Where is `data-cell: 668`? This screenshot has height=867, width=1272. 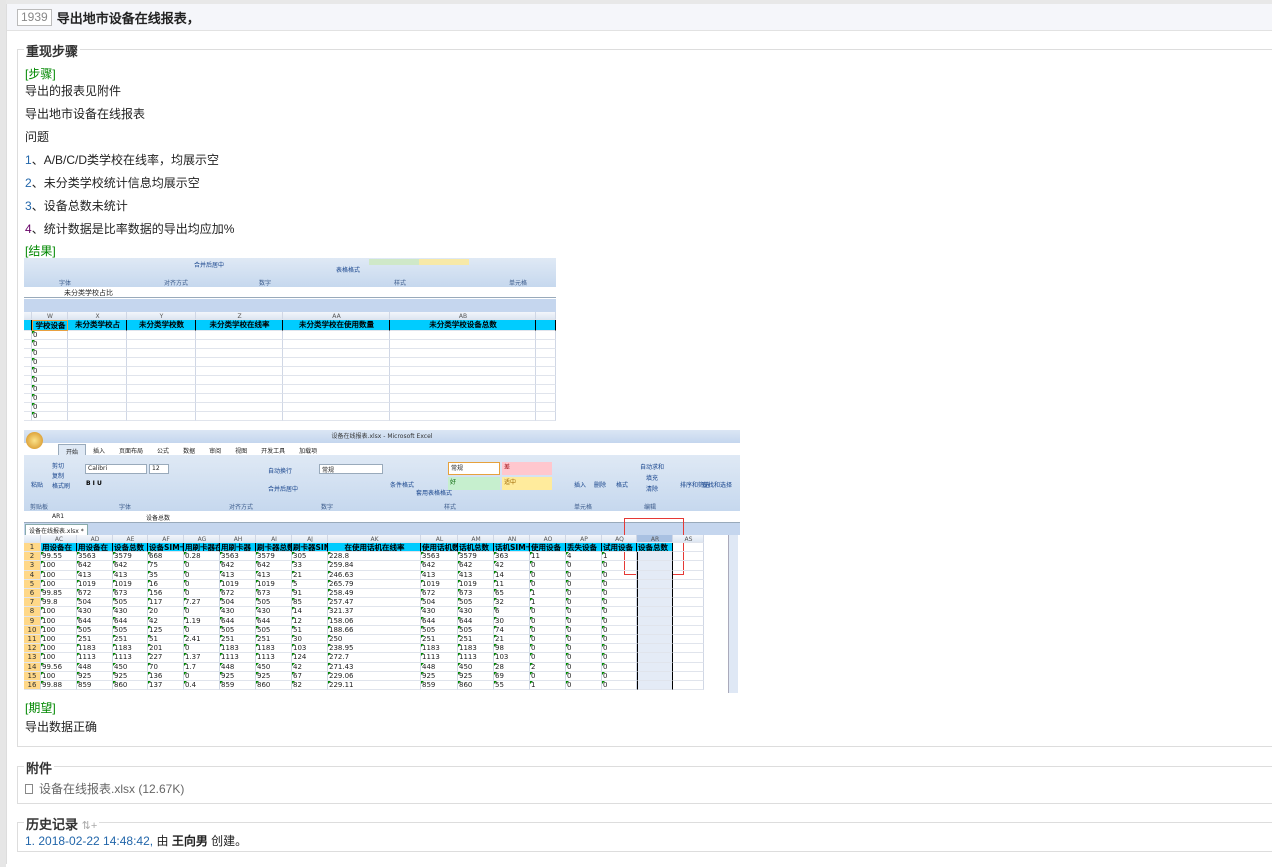 data-cell: 668 is located at coordinates (166, 557).